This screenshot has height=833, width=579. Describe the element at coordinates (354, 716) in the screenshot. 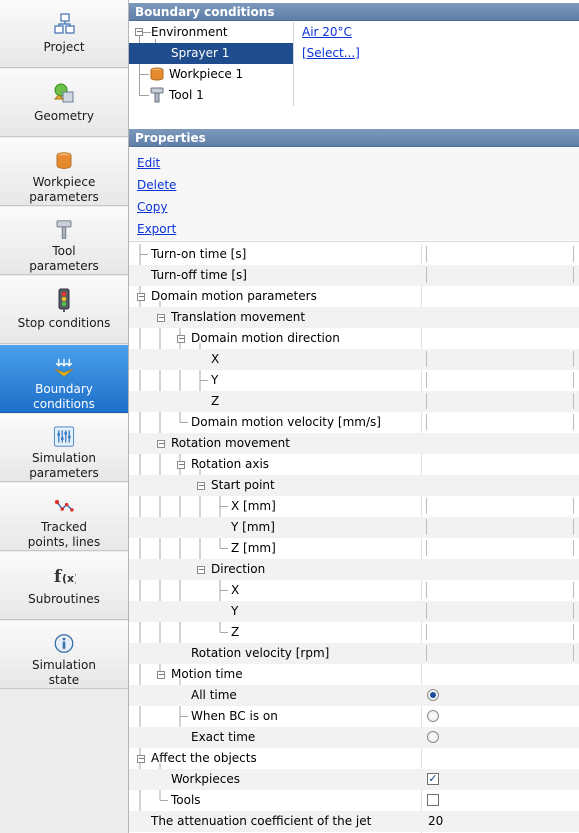

I see `property-row-when-bc-is-on: When BC is on` at that location.